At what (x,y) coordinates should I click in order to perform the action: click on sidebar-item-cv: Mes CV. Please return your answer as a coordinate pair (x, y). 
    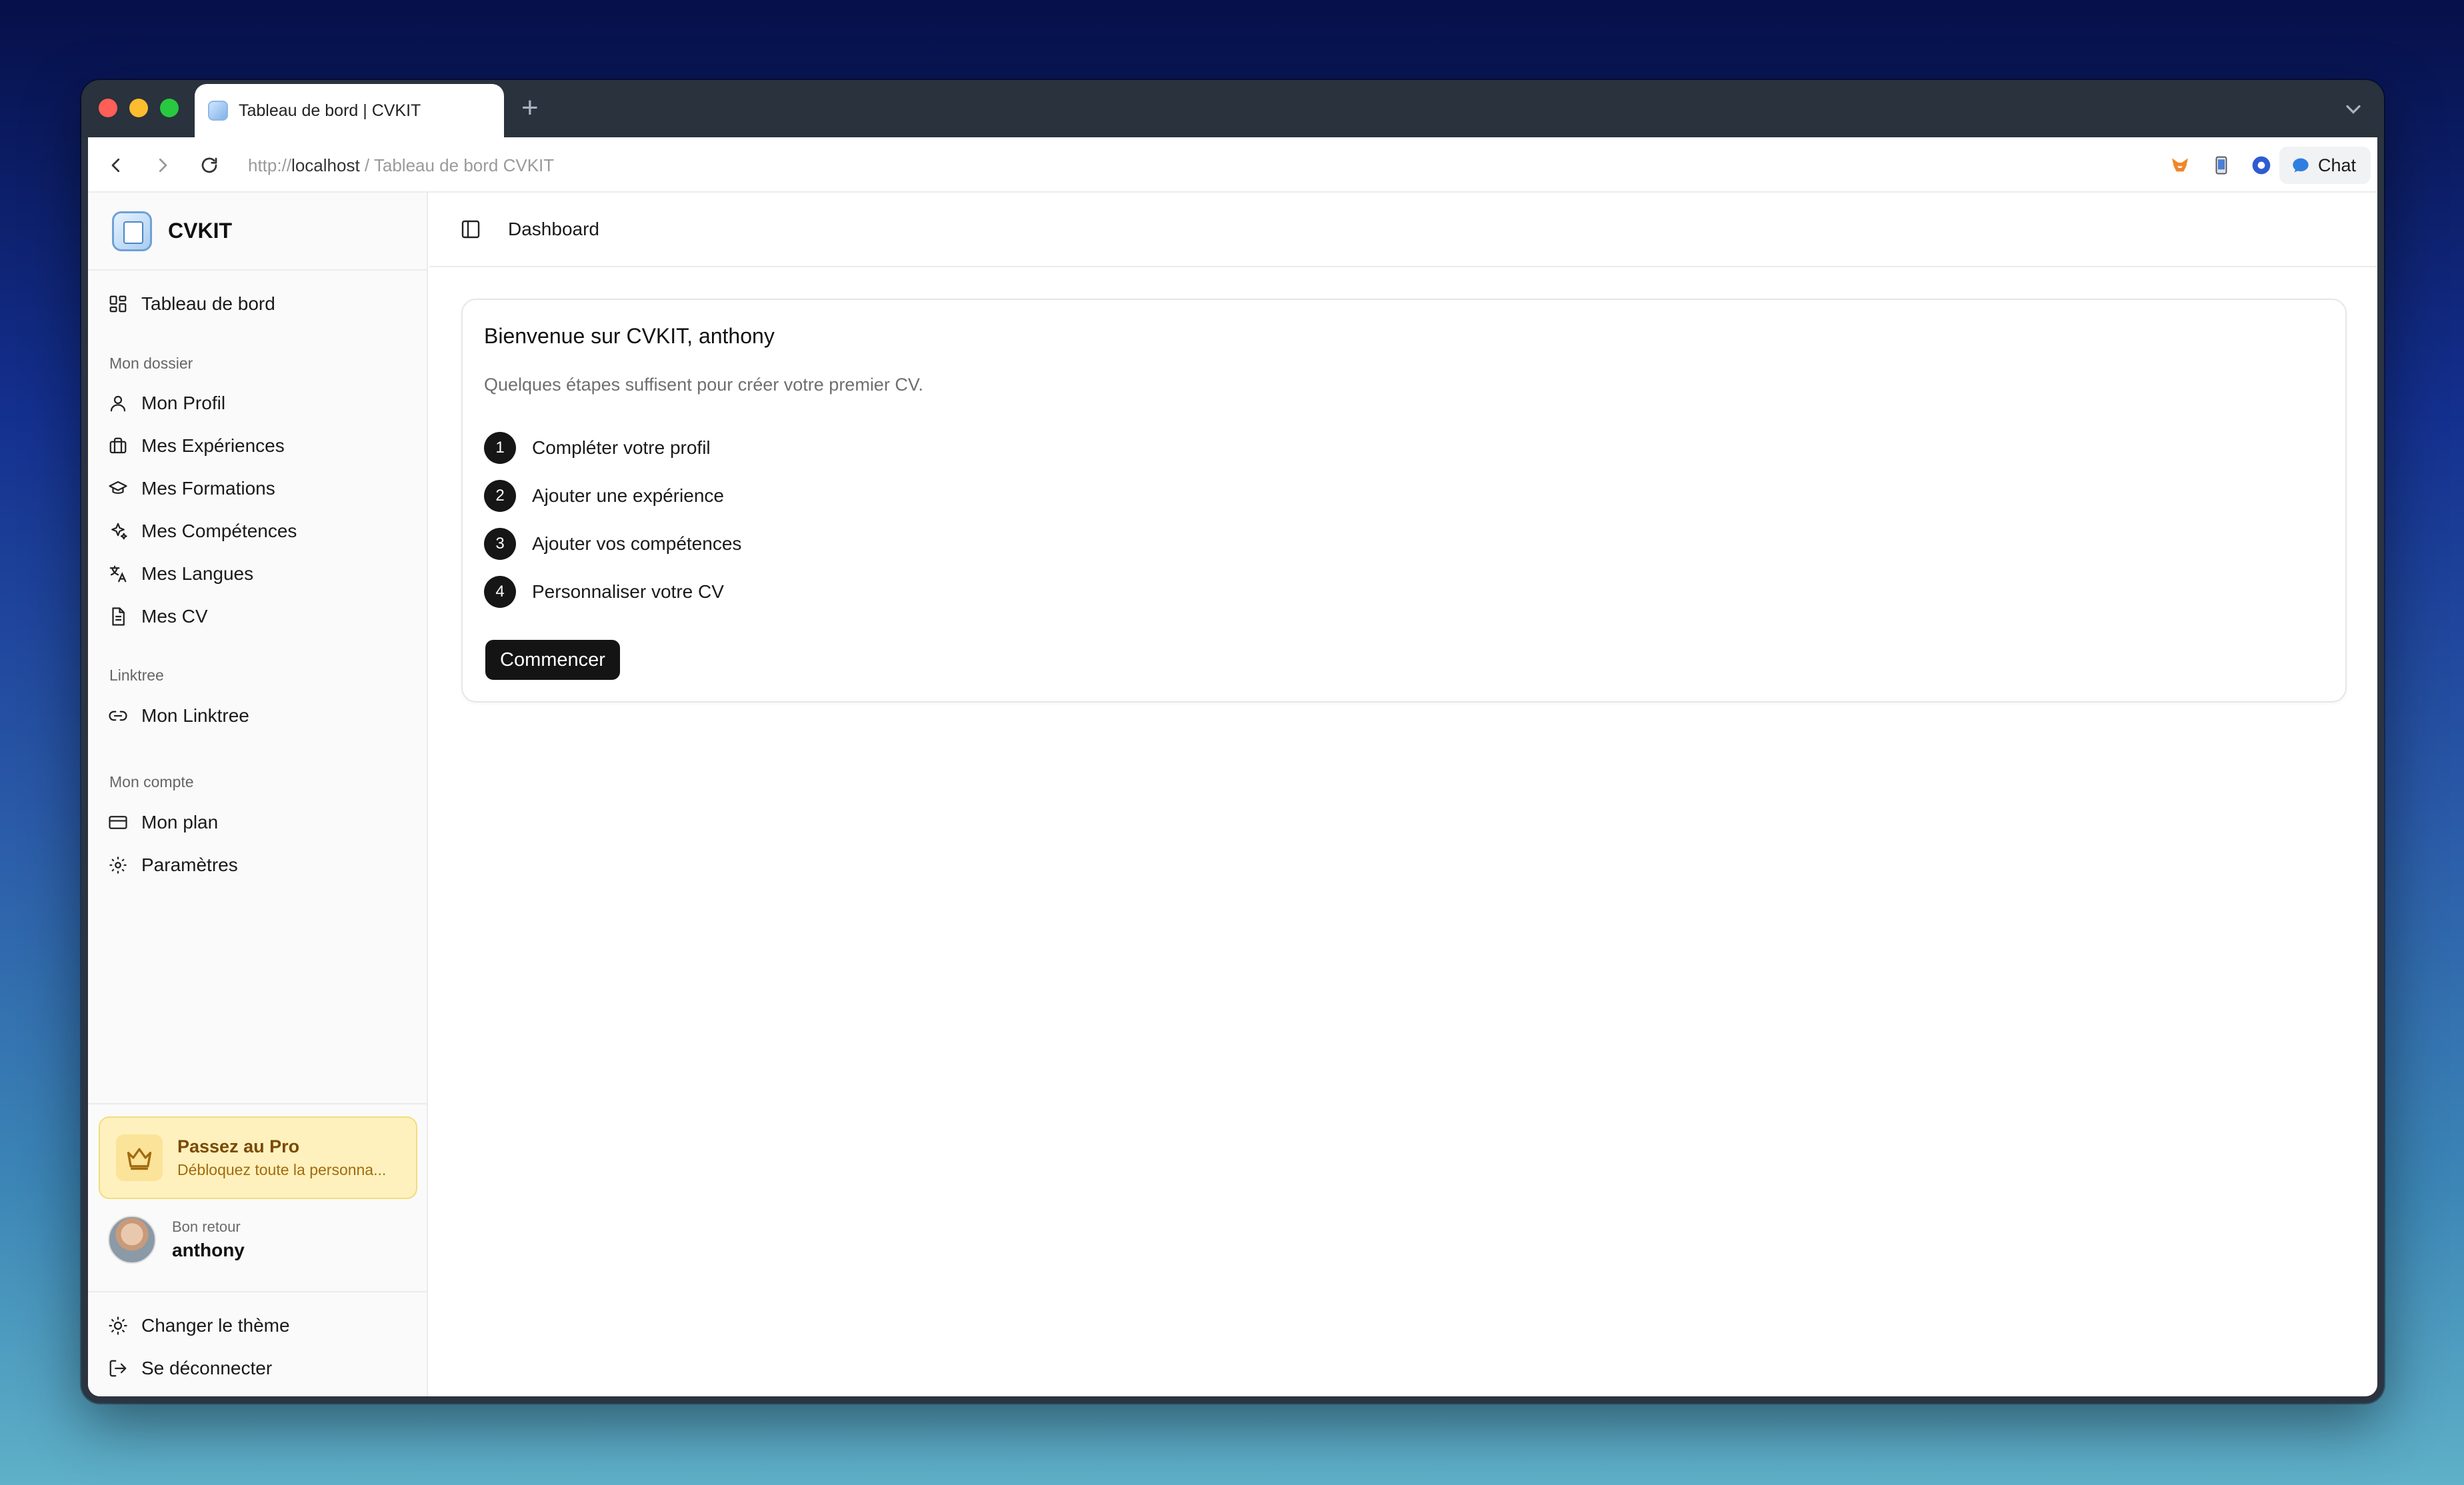
    Looking at the image, I should click on (158, 616).